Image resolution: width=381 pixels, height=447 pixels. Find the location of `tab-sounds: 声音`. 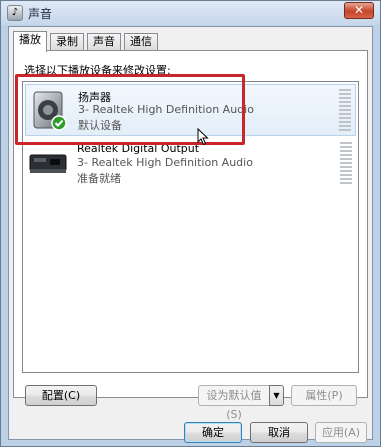

tab-sounds: 声音 is located at coordinates (104, 41).